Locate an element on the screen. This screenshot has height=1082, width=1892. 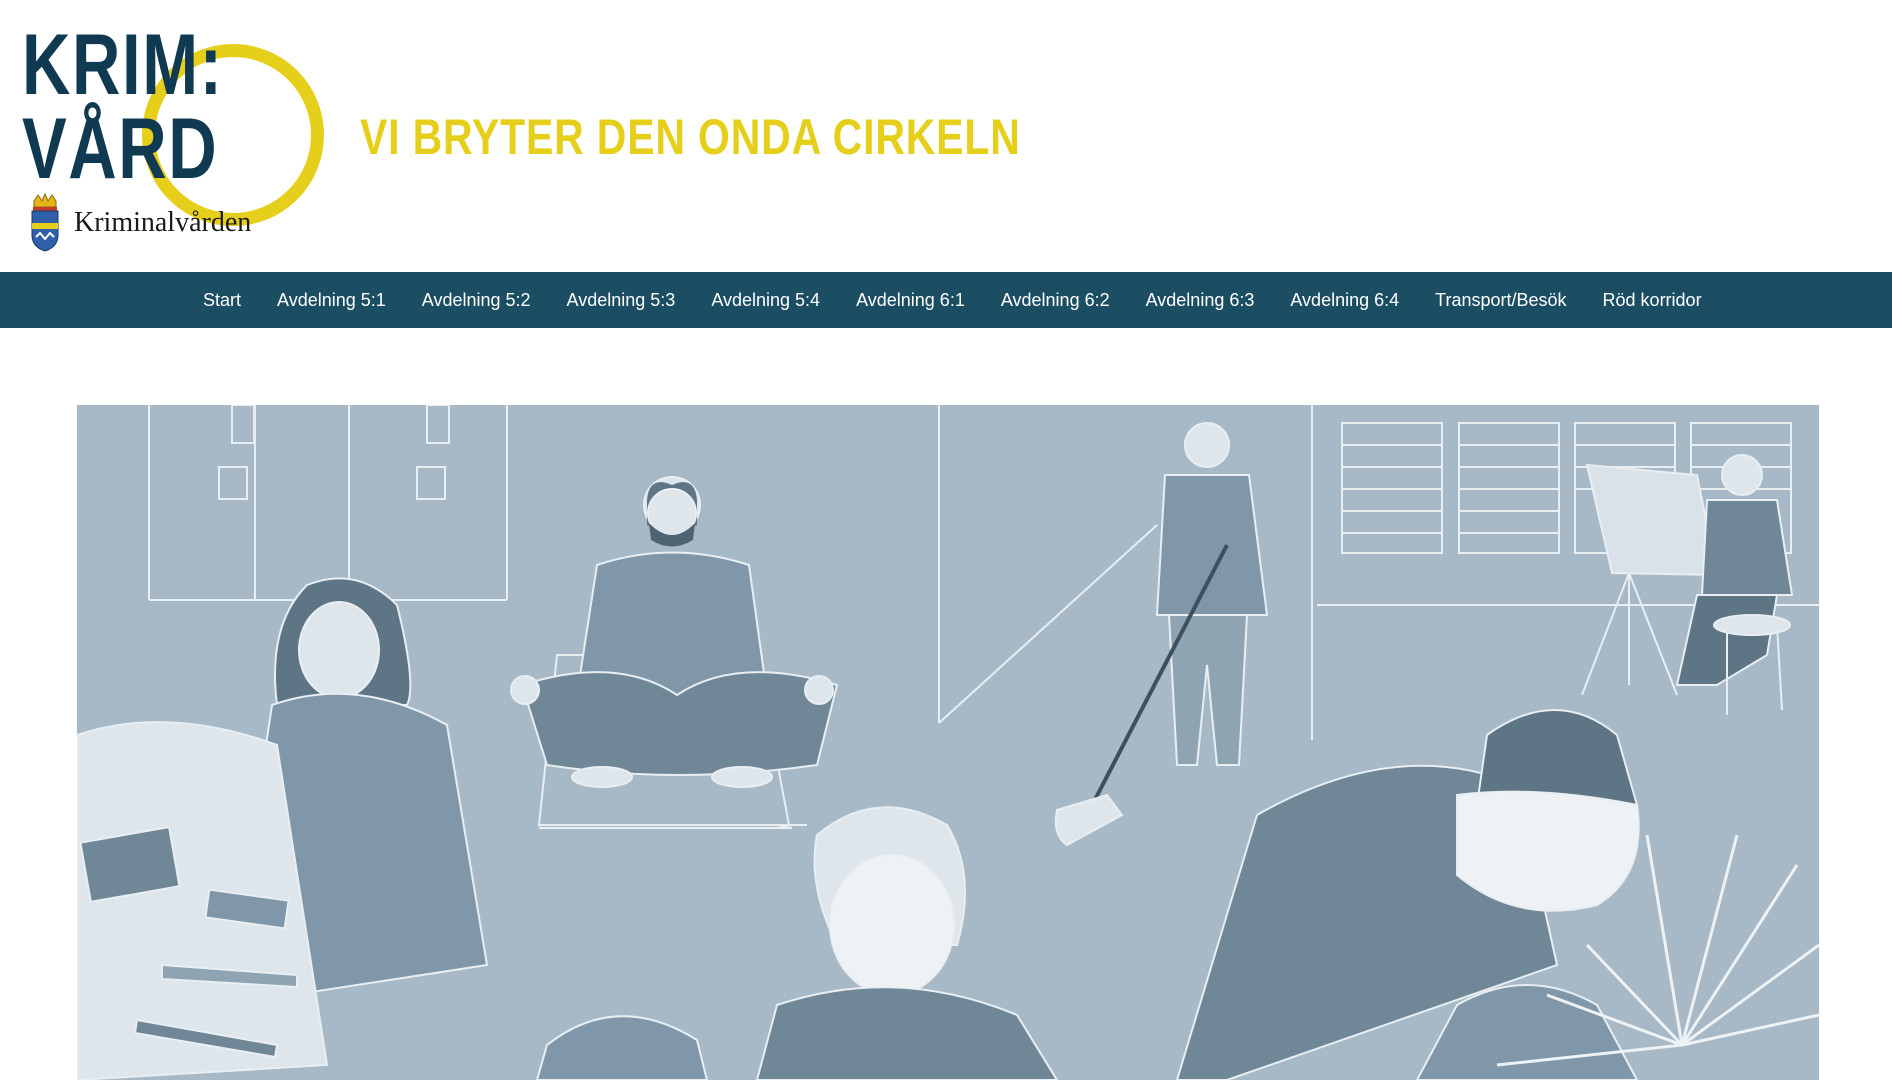
nav-item-avdelning-6-1: Avdelning 6:1 is located at coordinates (910, 300).